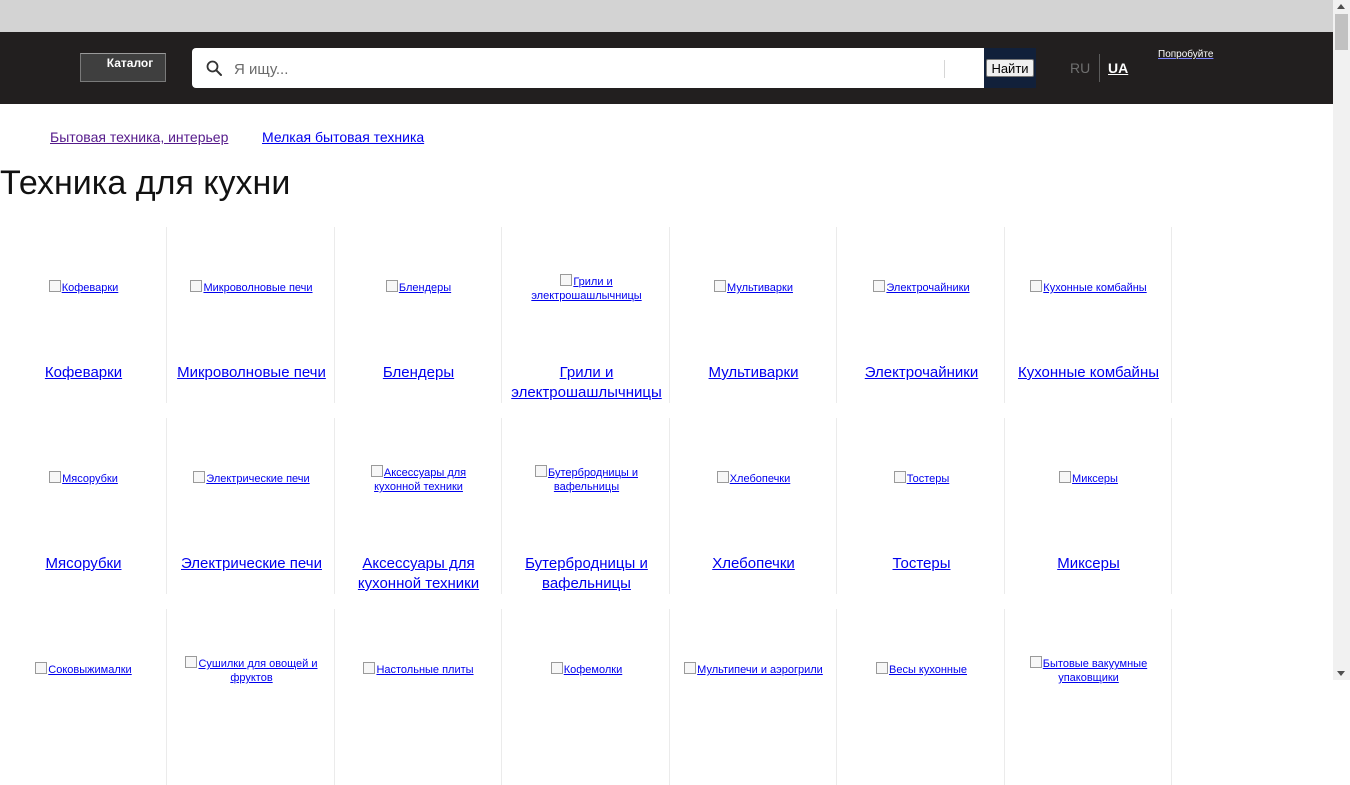 This screenshot has width=1350, height=785. What do you see at coordinates (760, 479) in the screenshot?
I see `category-image-alt: Хлебопечки` at bounding box center [760, 479].